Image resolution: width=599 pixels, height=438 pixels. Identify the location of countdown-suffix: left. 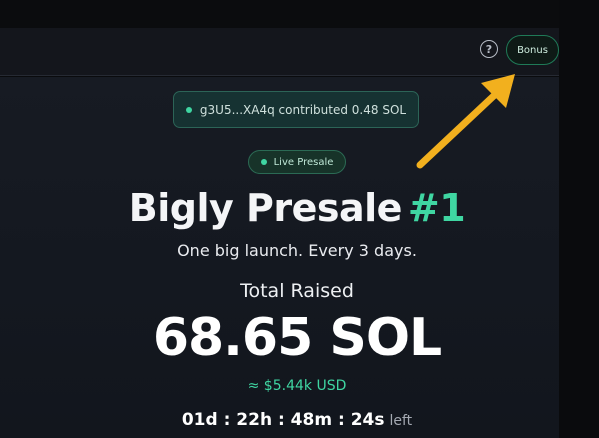
(401, 421).